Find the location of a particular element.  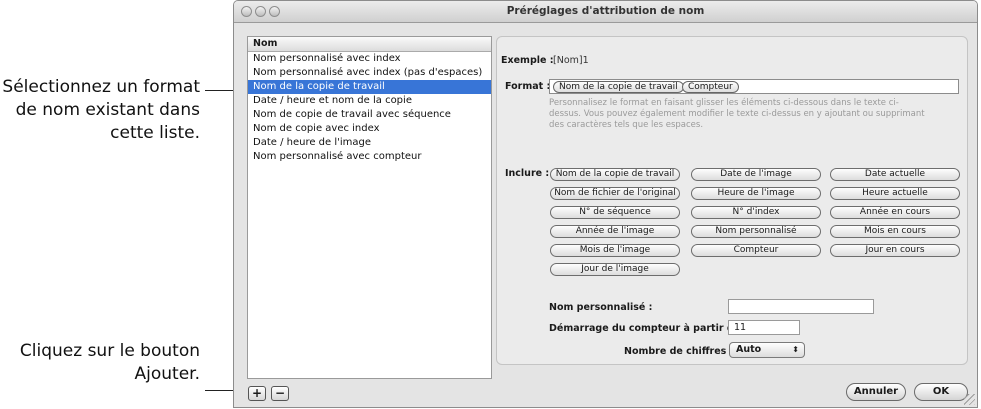

list-item: Date / heure et nom de la copie is located at coordinates (369, 101).